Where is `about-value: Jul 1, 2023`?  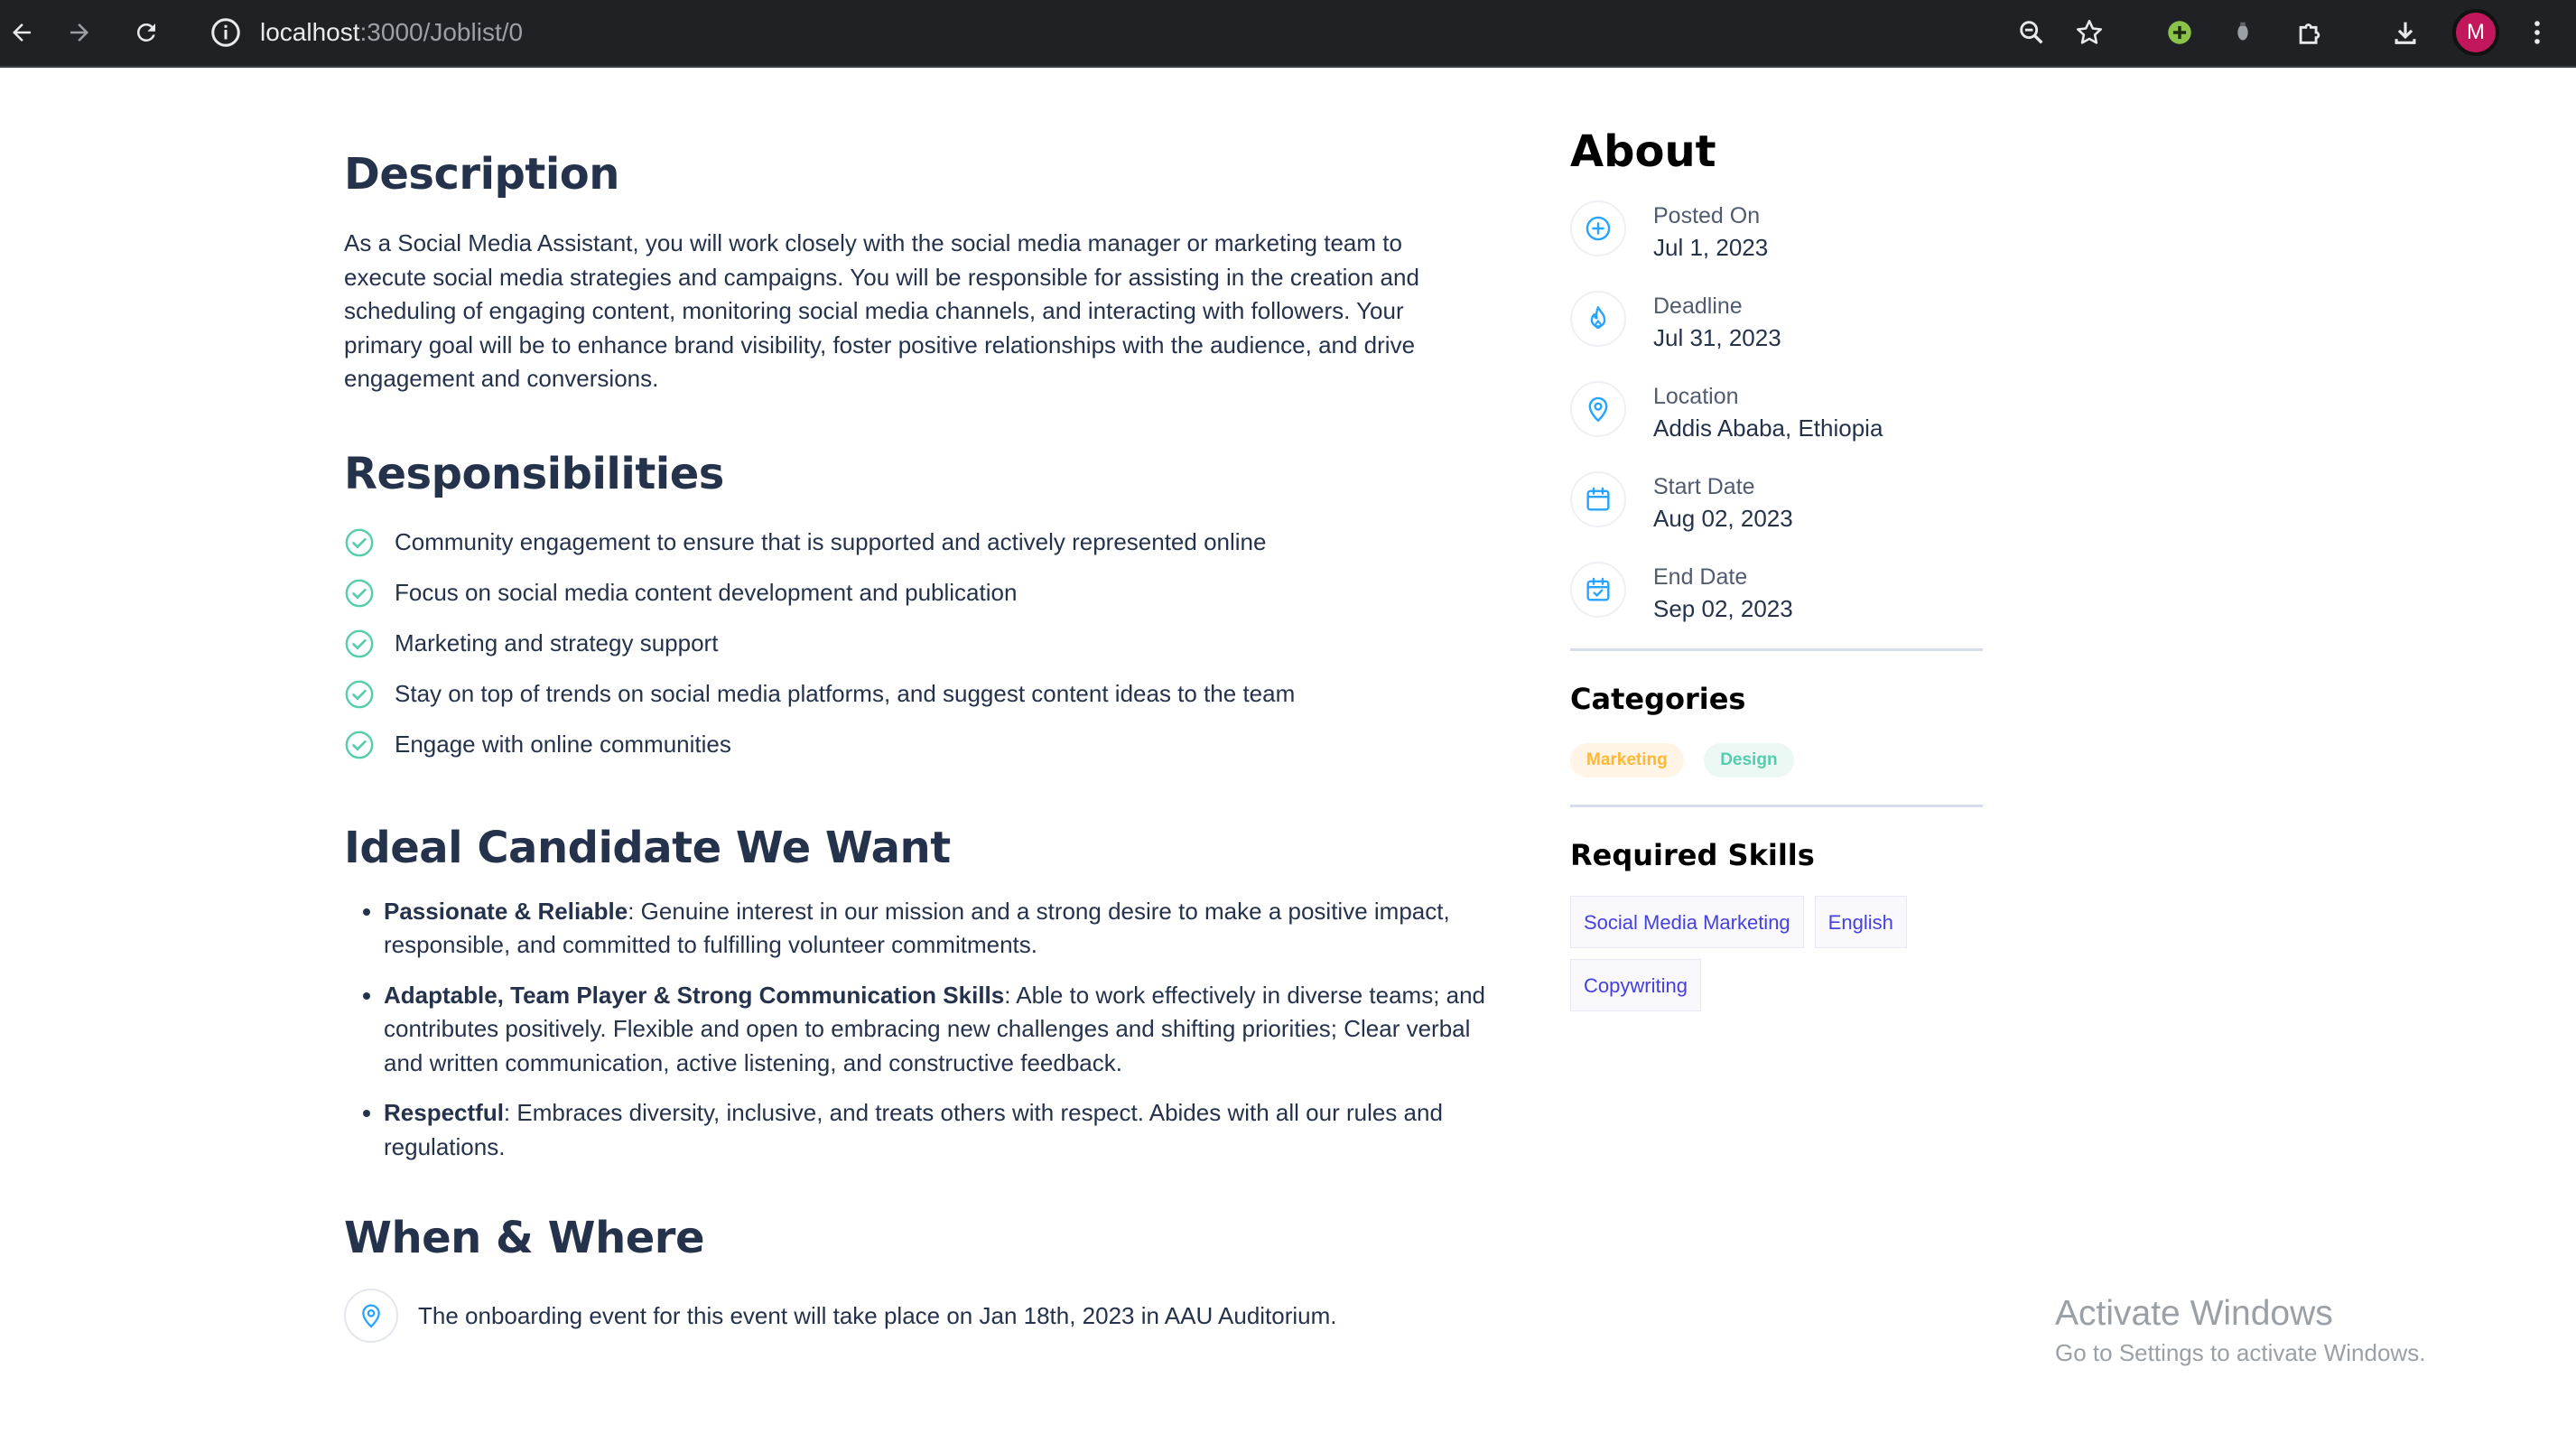
about-value: Jul 1, 2023 is located at coordinates (1711, 247).